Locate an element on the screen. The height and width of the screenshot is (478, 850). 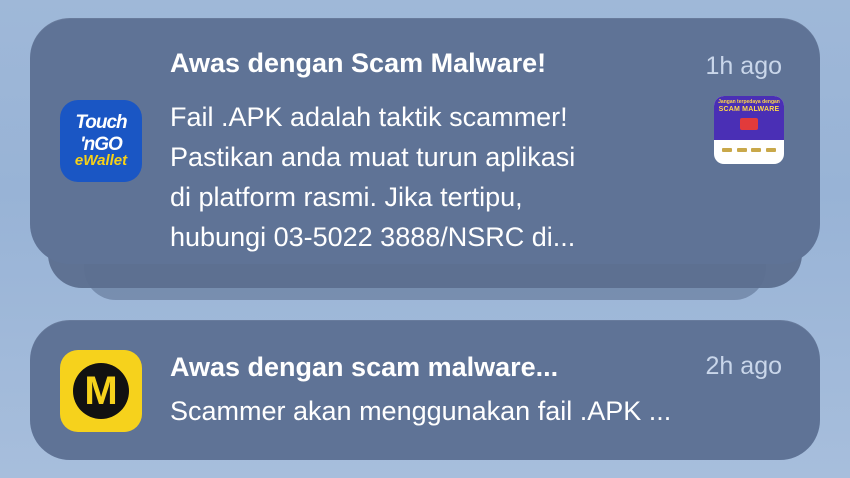
notification-body-line-1: Fail .APK adalah taktik scammer! is located at coordinates (369, 117).